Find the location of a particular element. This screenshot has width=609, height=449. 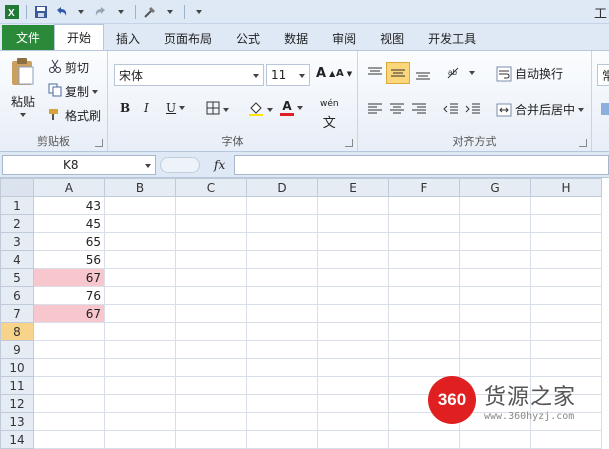

row-header: 1 is located at coordinates (17, 205).